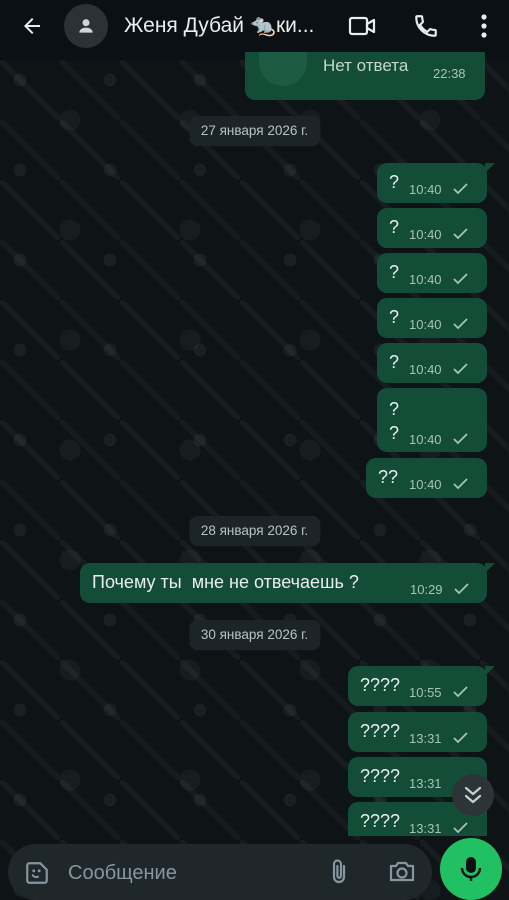 This screenshot has height=900, width=509. I want to click on message-text: Нет ответа, so click(366, 65).